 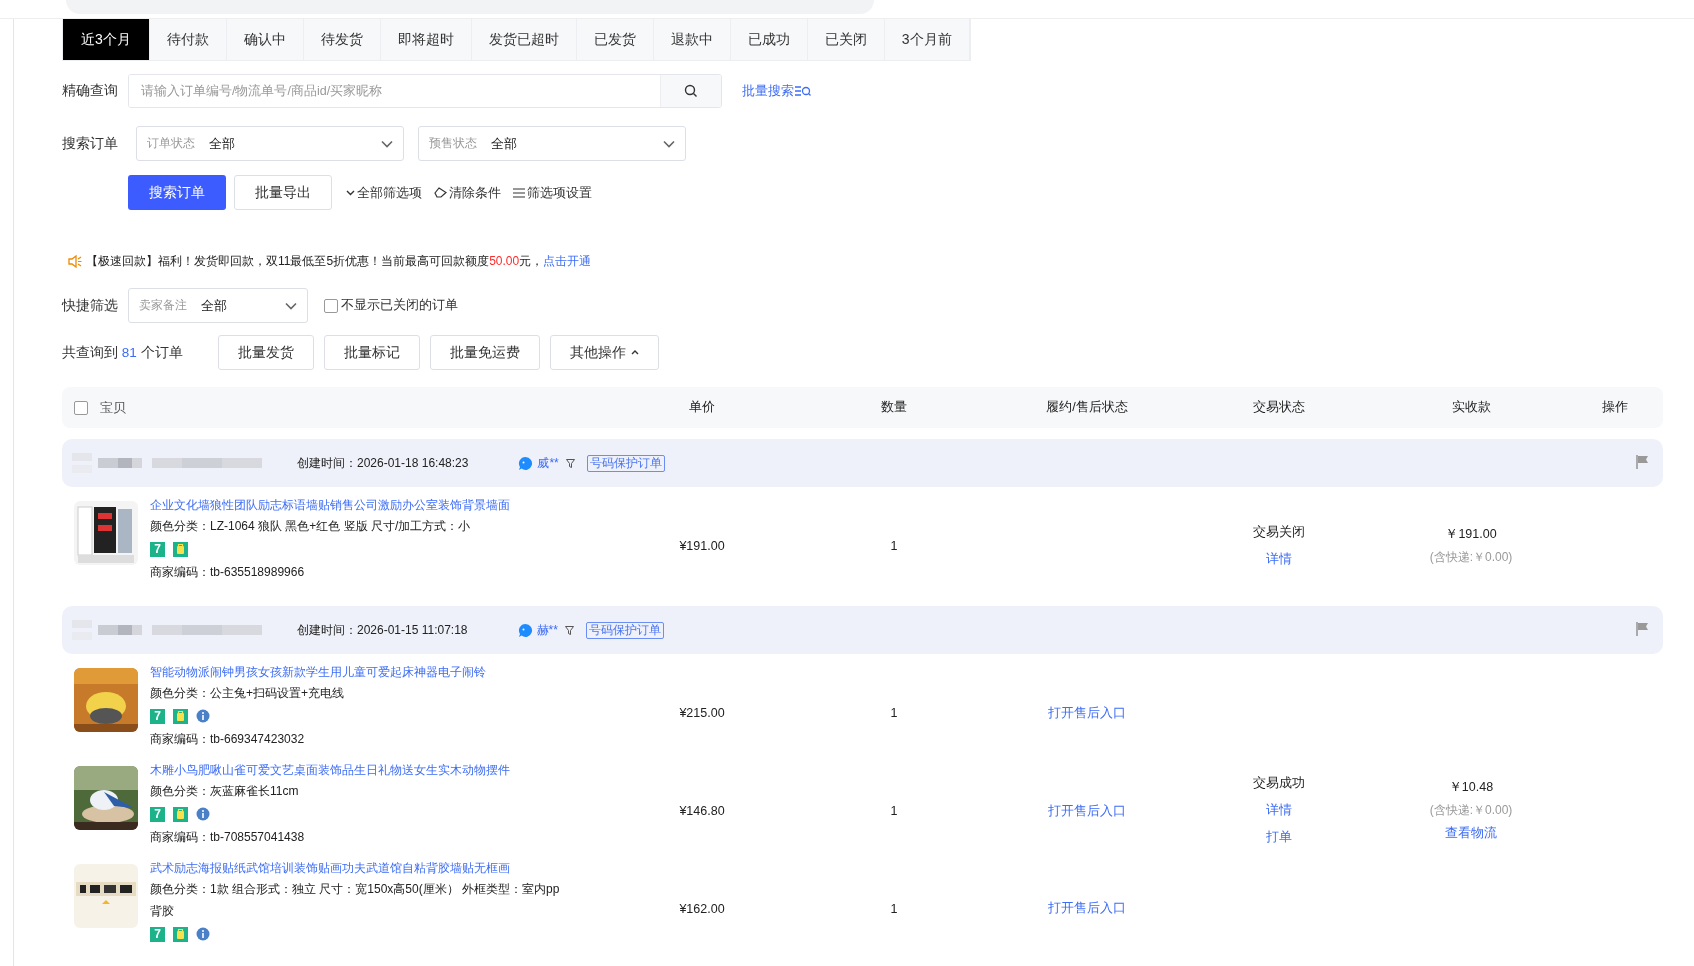 I want to click on unit-price: ¥146.80, so click(x=702, y=811).